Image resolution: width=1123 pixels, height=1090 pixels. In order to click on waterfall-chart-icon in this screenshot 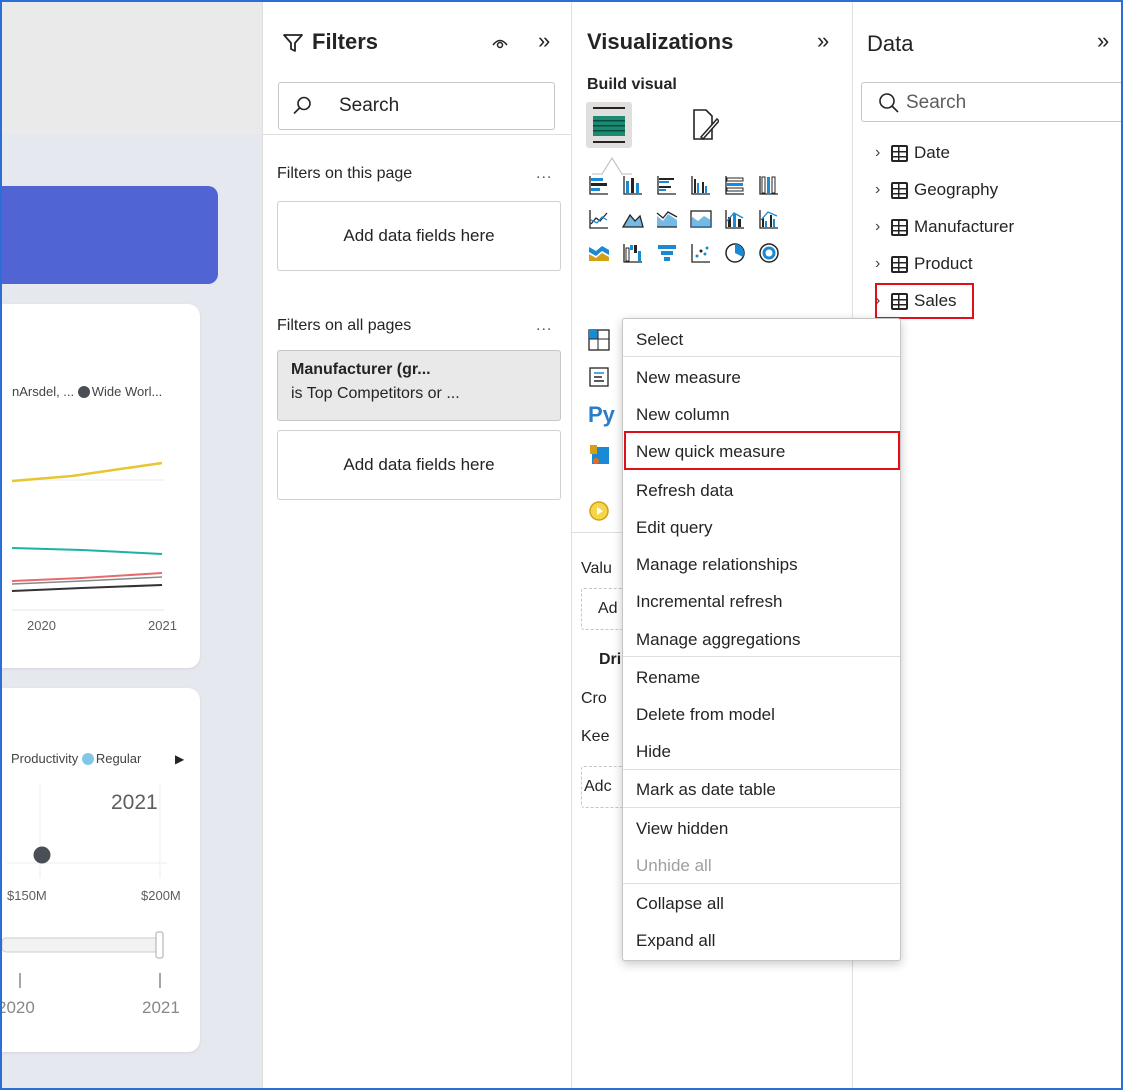, I will do `click(633, 253)`.